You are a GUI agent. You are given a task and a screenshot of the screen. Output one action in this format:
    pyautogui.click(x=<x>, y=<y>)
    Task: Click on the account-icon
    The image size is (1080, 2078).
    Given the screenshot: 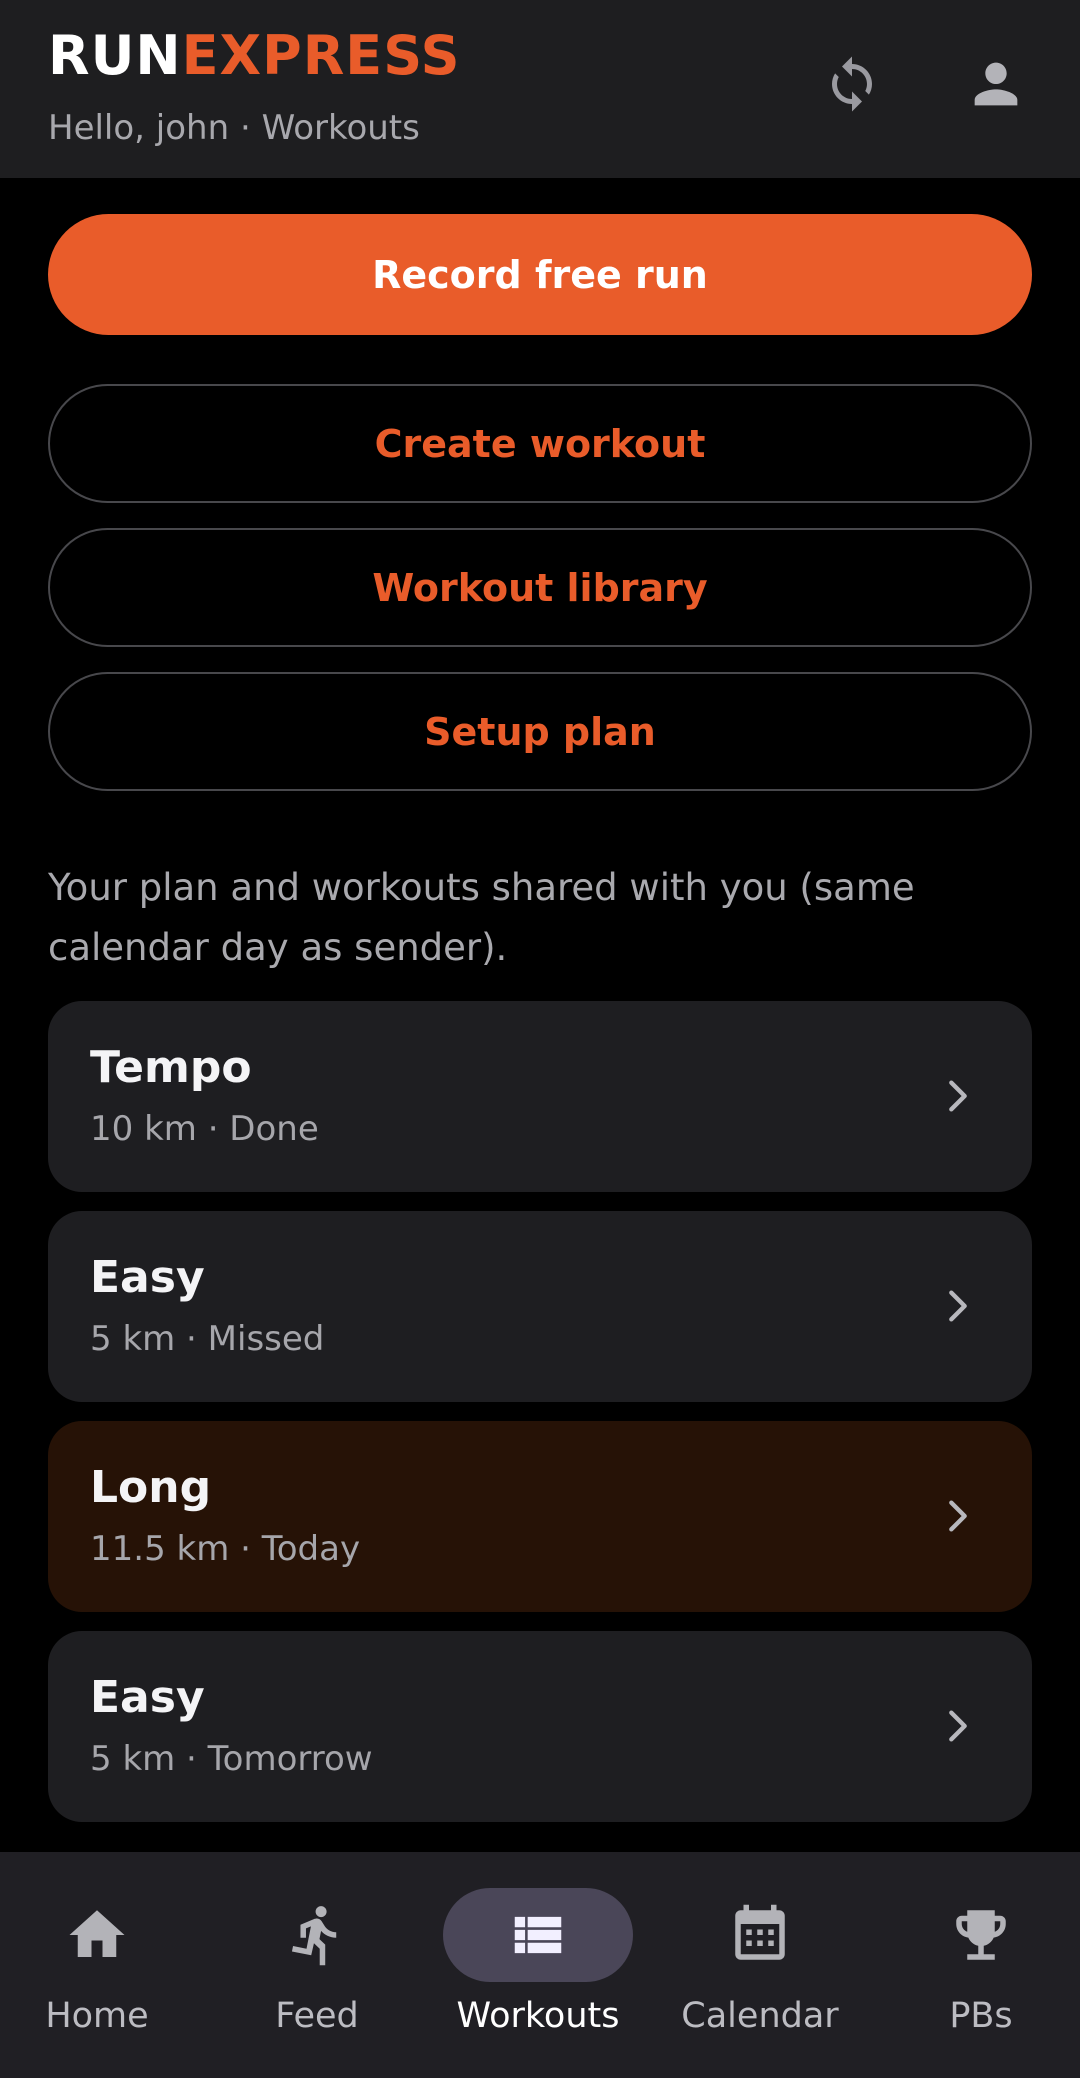 What is the action you would take?
    pyautogui.click(x=996, y=84)
    